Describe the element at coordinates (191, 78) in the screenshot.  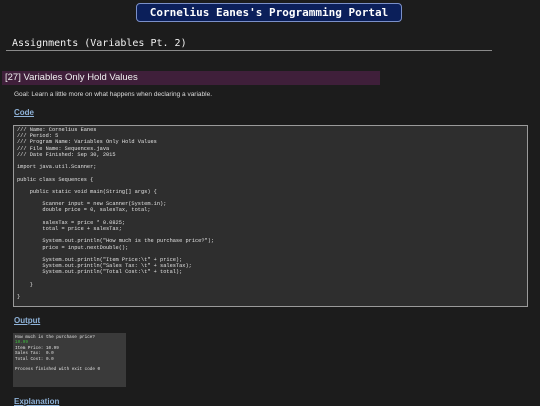
I see `lesson-title: [27] Variables Only Hold Values` at that location.